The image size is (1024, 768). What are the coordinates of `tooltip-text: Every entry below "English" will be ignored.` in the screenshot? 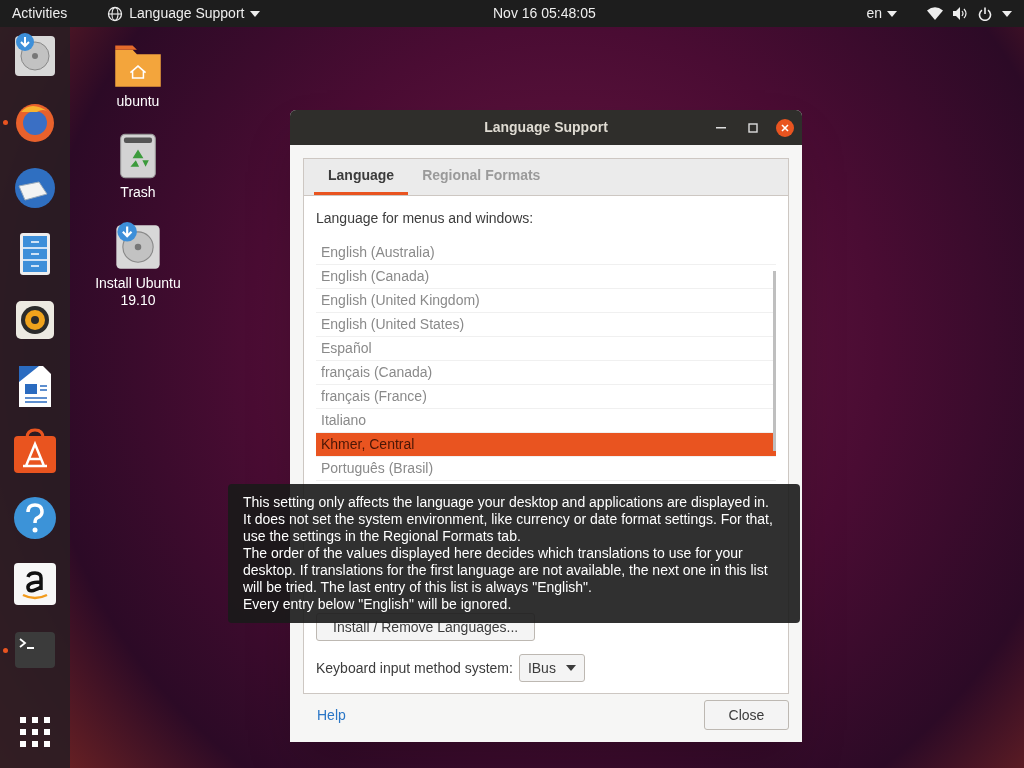 It's located at (378, 604).